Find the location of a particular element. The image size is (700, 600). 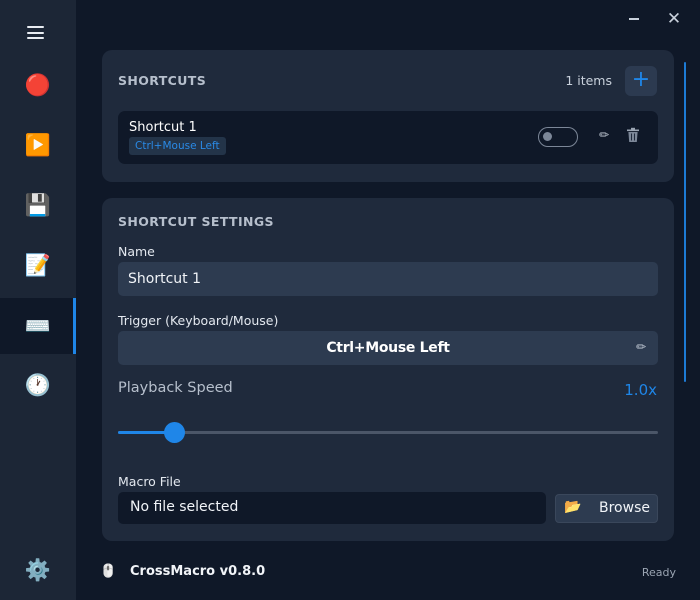

name-input is located at coordinates (388, 279).